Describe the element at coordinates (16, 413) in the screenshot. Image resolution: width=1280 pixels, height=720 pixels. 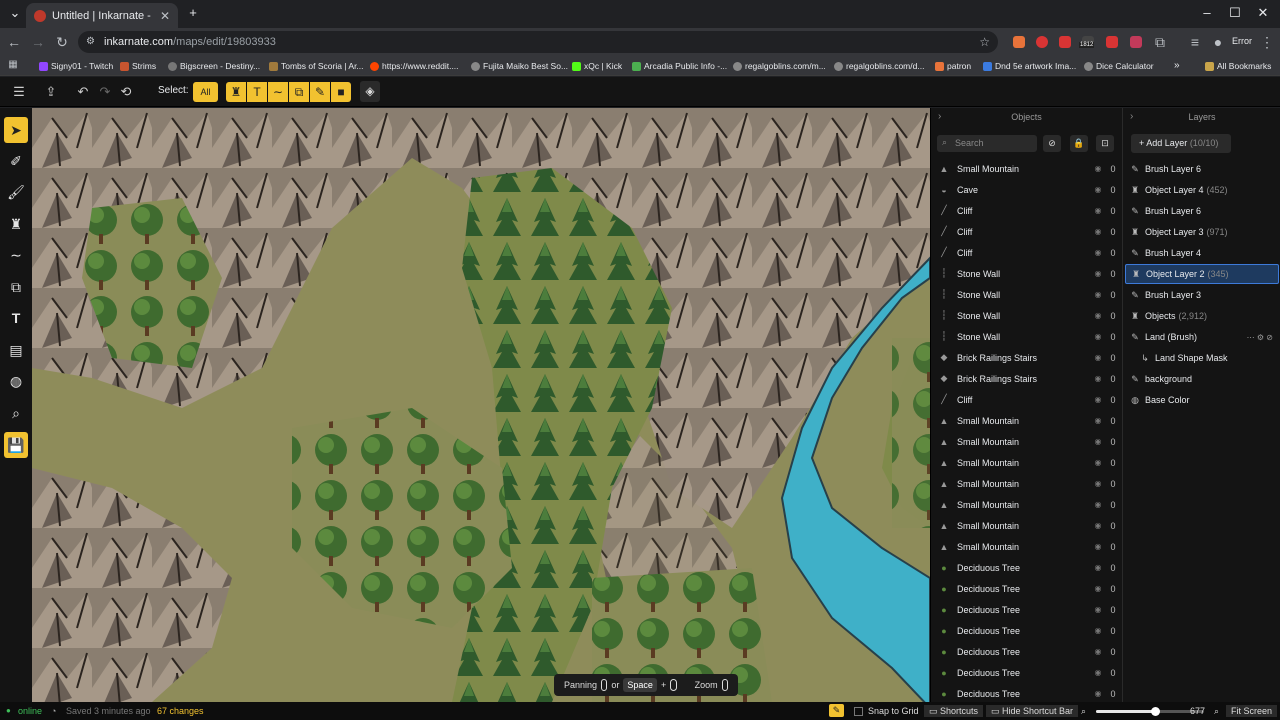
I see `zoom-tool-icon: ⌕` at that location.